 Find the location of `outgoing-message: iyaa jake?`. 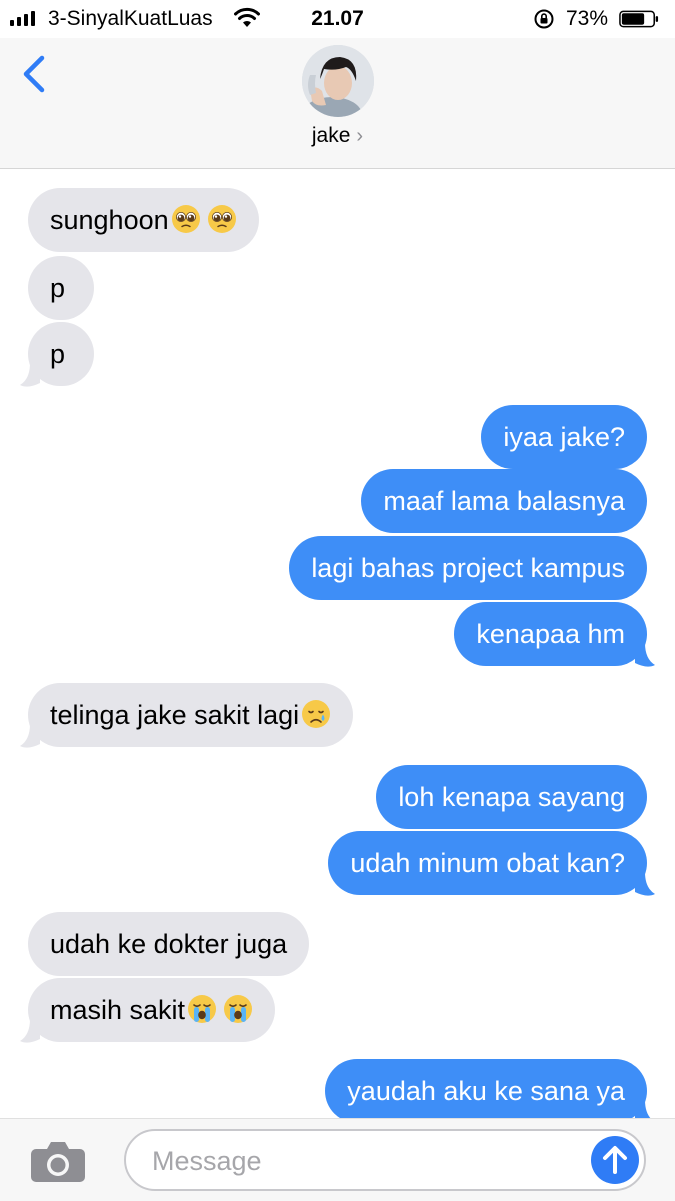

outgoing-message: iyaa jake? is located at coordinates (564, 437).